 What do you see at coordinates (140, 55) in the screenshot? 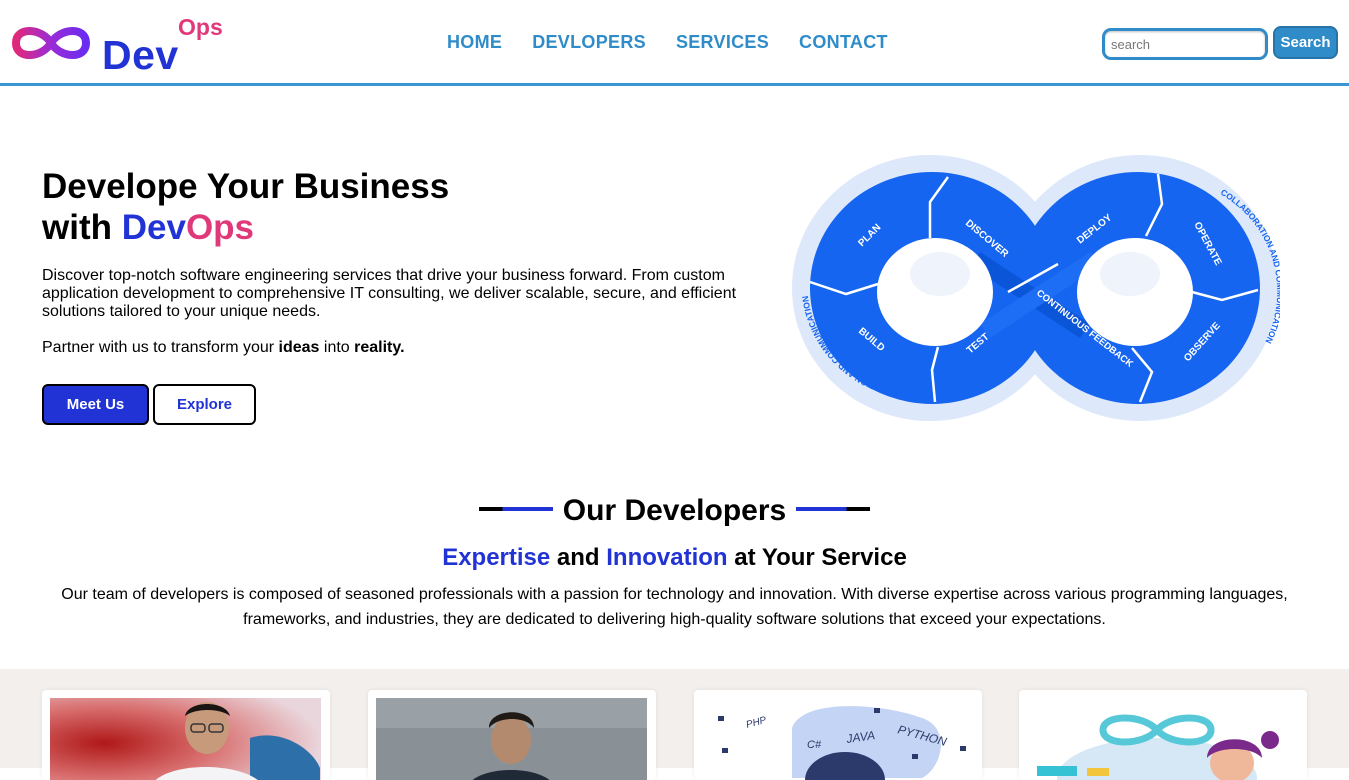
I see `logo-dev-text: Dev` at bounding box center [140, 55].